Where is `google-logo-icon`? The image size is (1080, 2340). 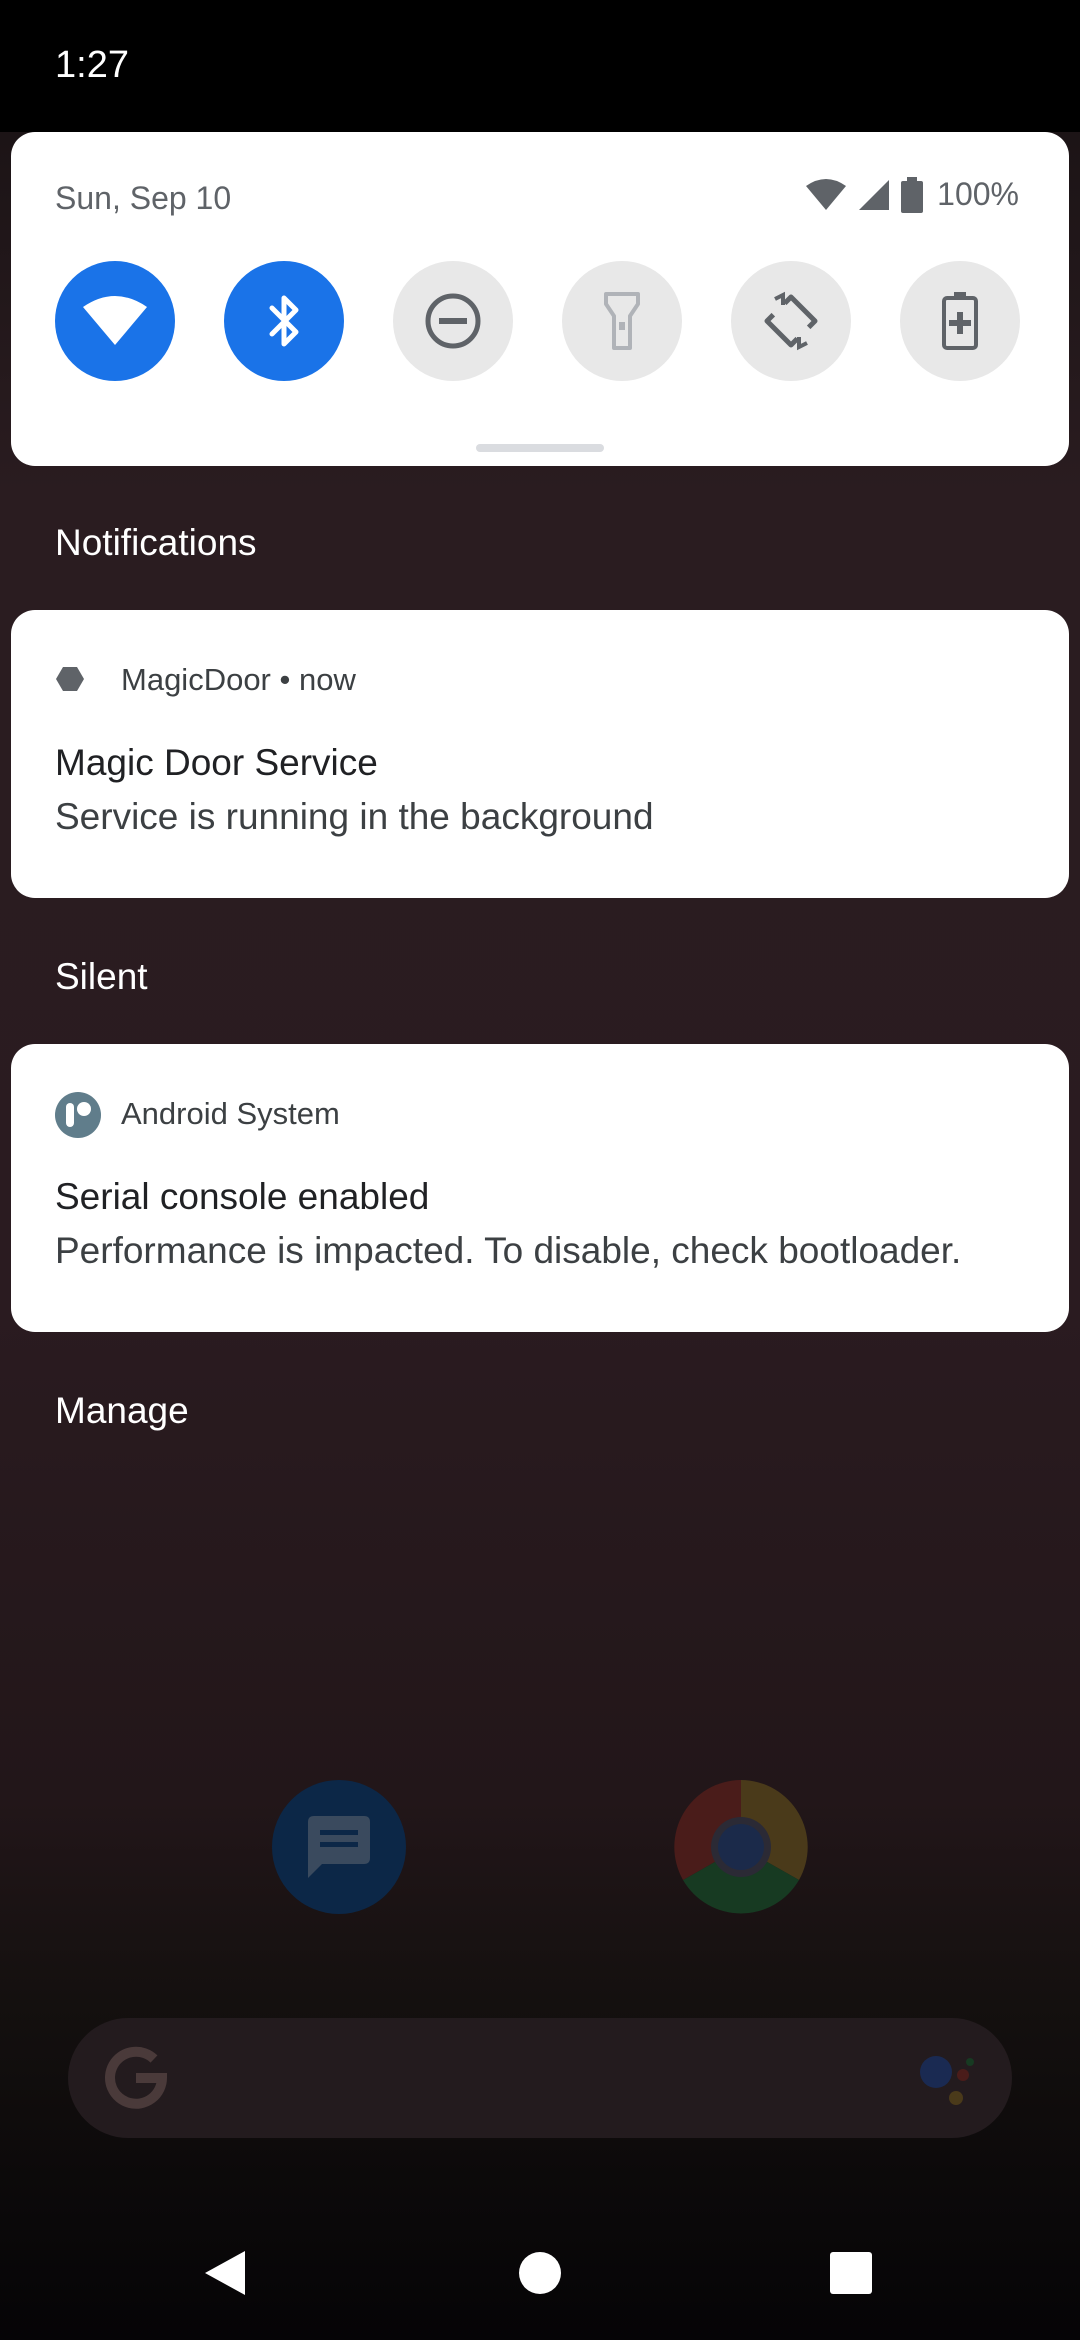 google-logo-icon is located at coordinates (136, 2077).